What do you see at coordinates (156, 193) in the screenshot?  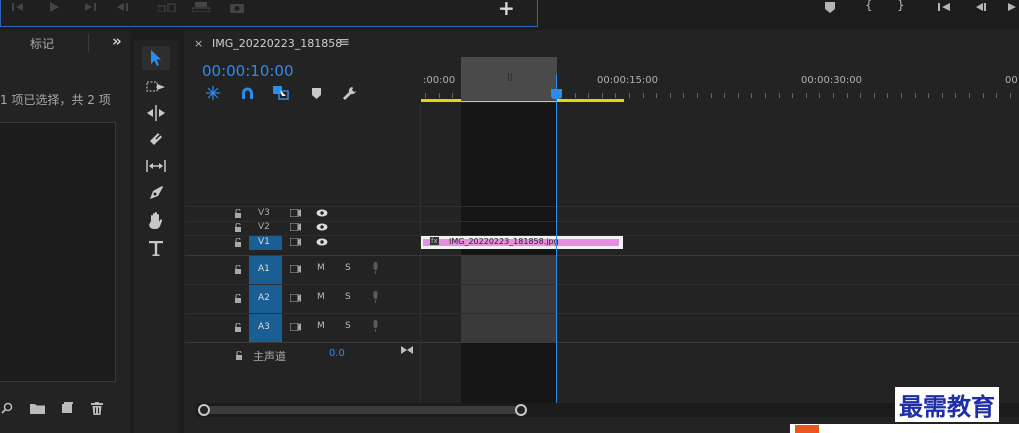 I see `pen-tool-icon` at bounding box center [156, 193].